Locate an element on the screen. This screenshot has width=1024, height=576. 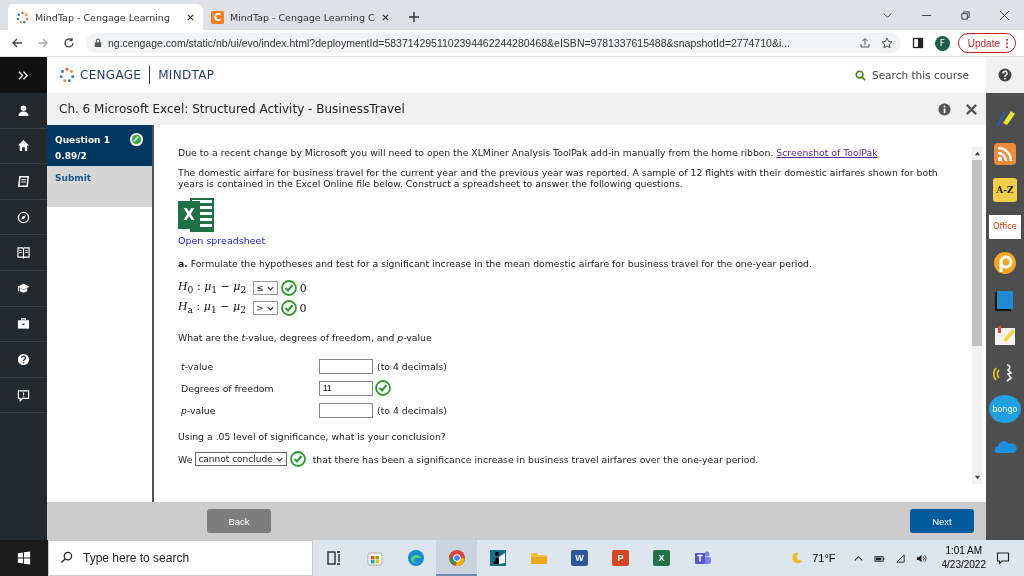
tab-title: MindTap - Cengage Learning C is located at coordinates (302, 17).